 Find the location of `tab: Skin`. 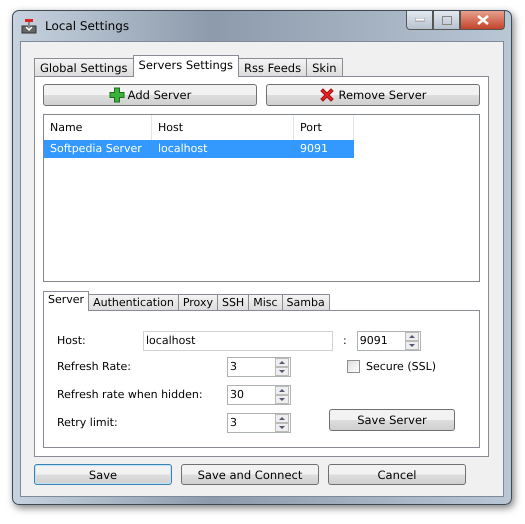

tab: Skin is located at coordinates (324, 67).